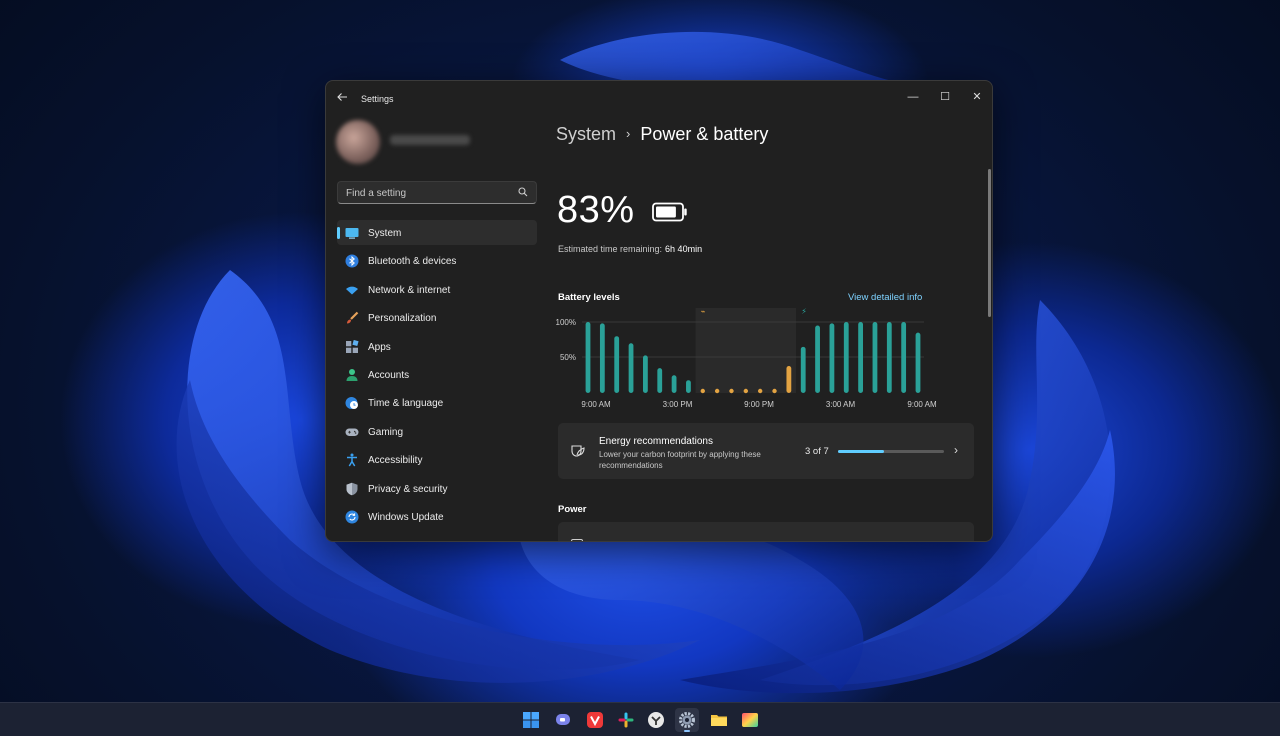 This screenshot has height=736, width=1280. Describe the element at coordinates (437, 488) in the screenshot. I see `sidebar-item-privacy: Privacy & security` at that location.